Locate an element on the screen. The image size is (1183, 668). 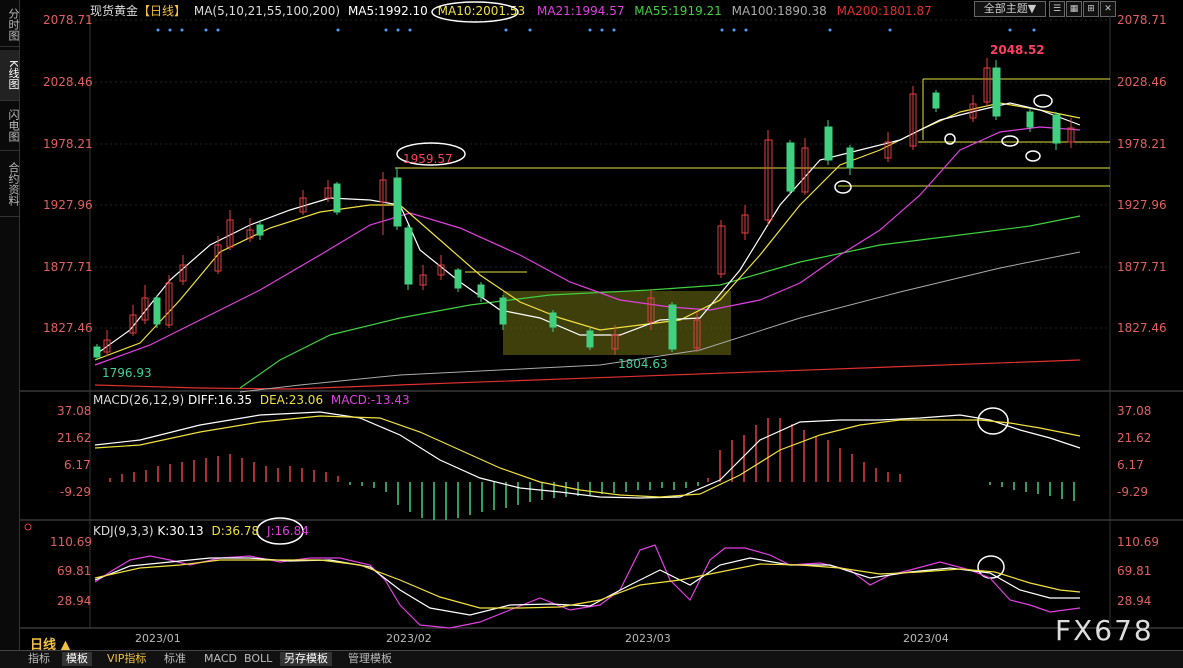
feb-peak-label: 1959.57 is located at coordinates (428, 159).